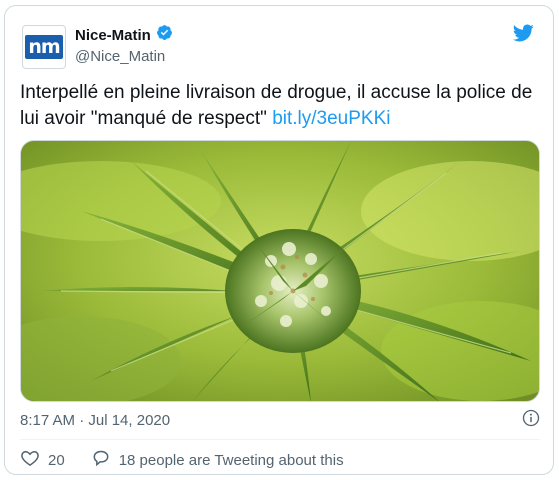 This screenshot has width=559, height=480. I want to click on tweet-header: nm Nice-Matin @Nice_Matin, so click(280, 45).